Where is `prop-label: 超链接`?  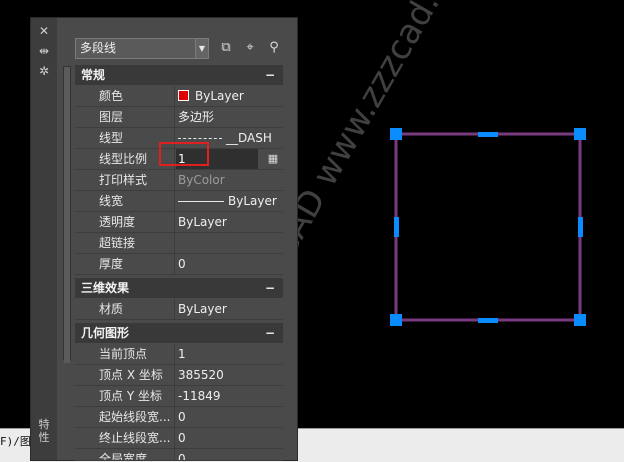 prop-label: 超链接 is located at coordinates (125, 243).